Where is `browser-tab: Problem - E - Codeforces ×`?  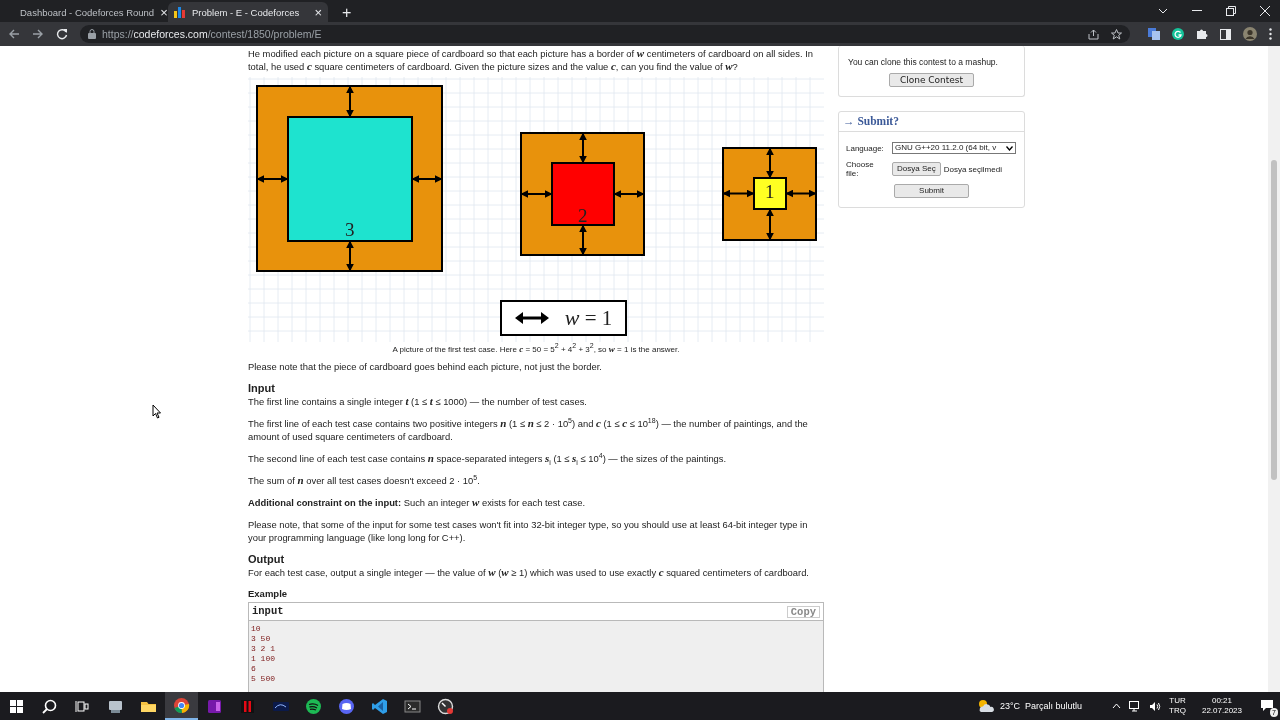 browser-tab: Problem - E - Codeforces × is located at coordinates (248, 12).